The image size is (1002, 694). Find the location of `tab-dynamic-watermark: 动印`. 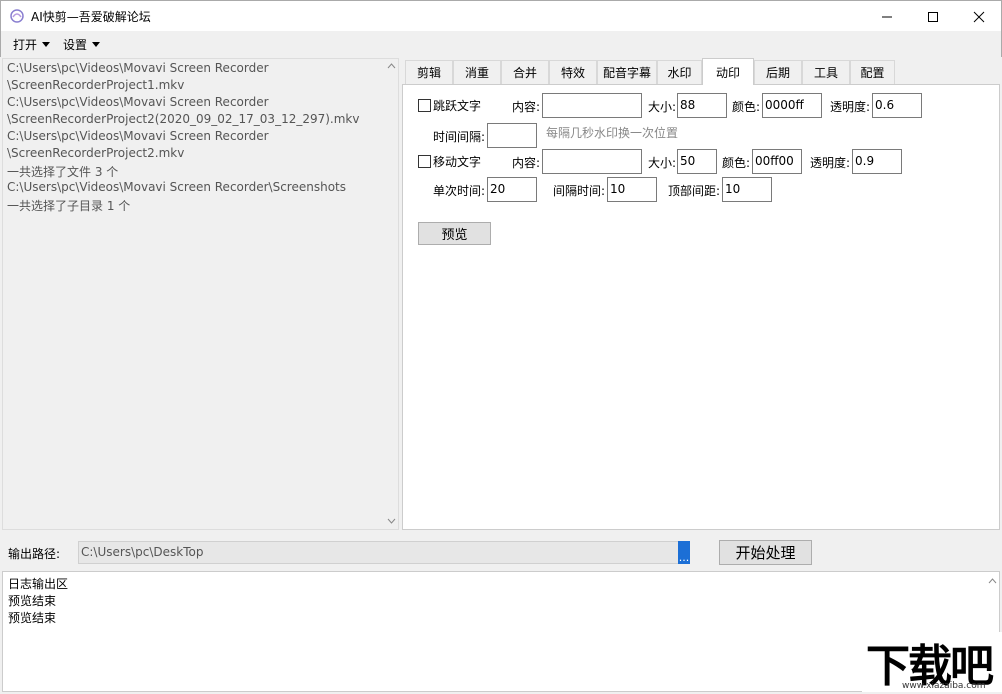

tab-dynamic-watermark: 动印 is located at coordinates (728, 71).